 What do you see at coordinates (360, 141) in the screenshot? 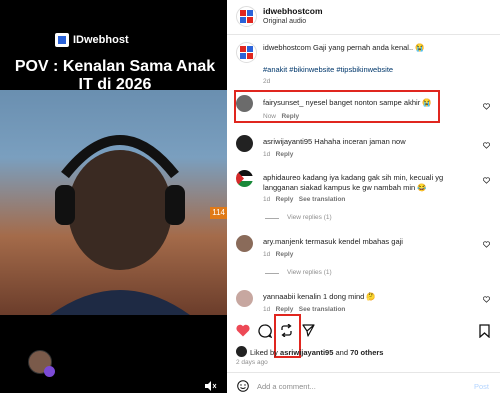
I see `comment-body: Hahaha inceran jaman now` at bounding box center [360, 141].